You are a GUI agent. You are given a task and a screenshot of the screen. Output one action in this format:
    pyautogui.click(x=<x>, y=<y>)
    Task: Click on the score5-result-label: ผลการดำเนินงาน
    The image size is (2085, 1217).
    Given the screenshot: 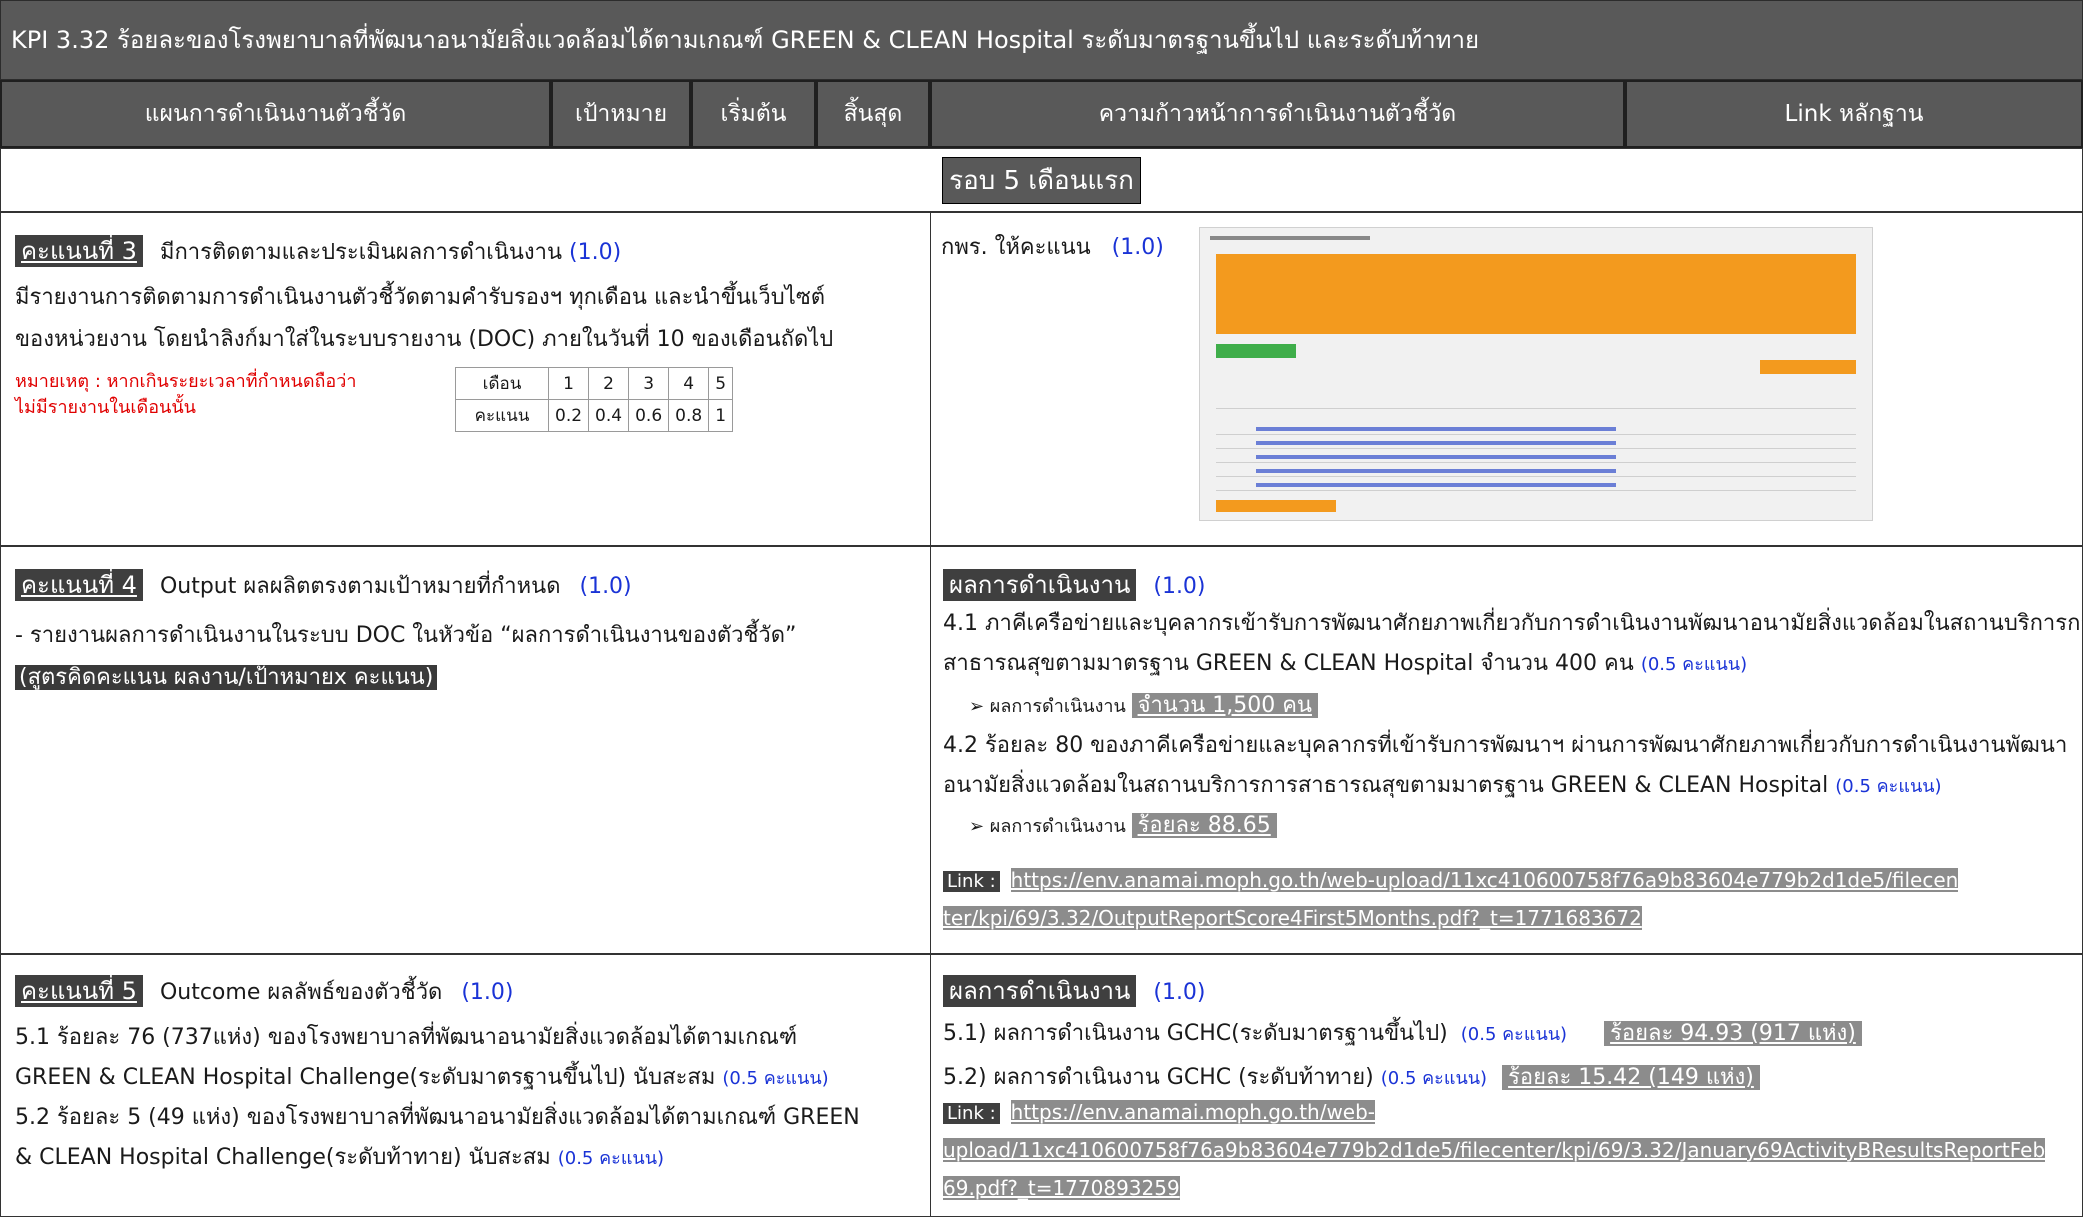 What is the action you would take?
    pyautogui.click(x=1040, y=991)
    